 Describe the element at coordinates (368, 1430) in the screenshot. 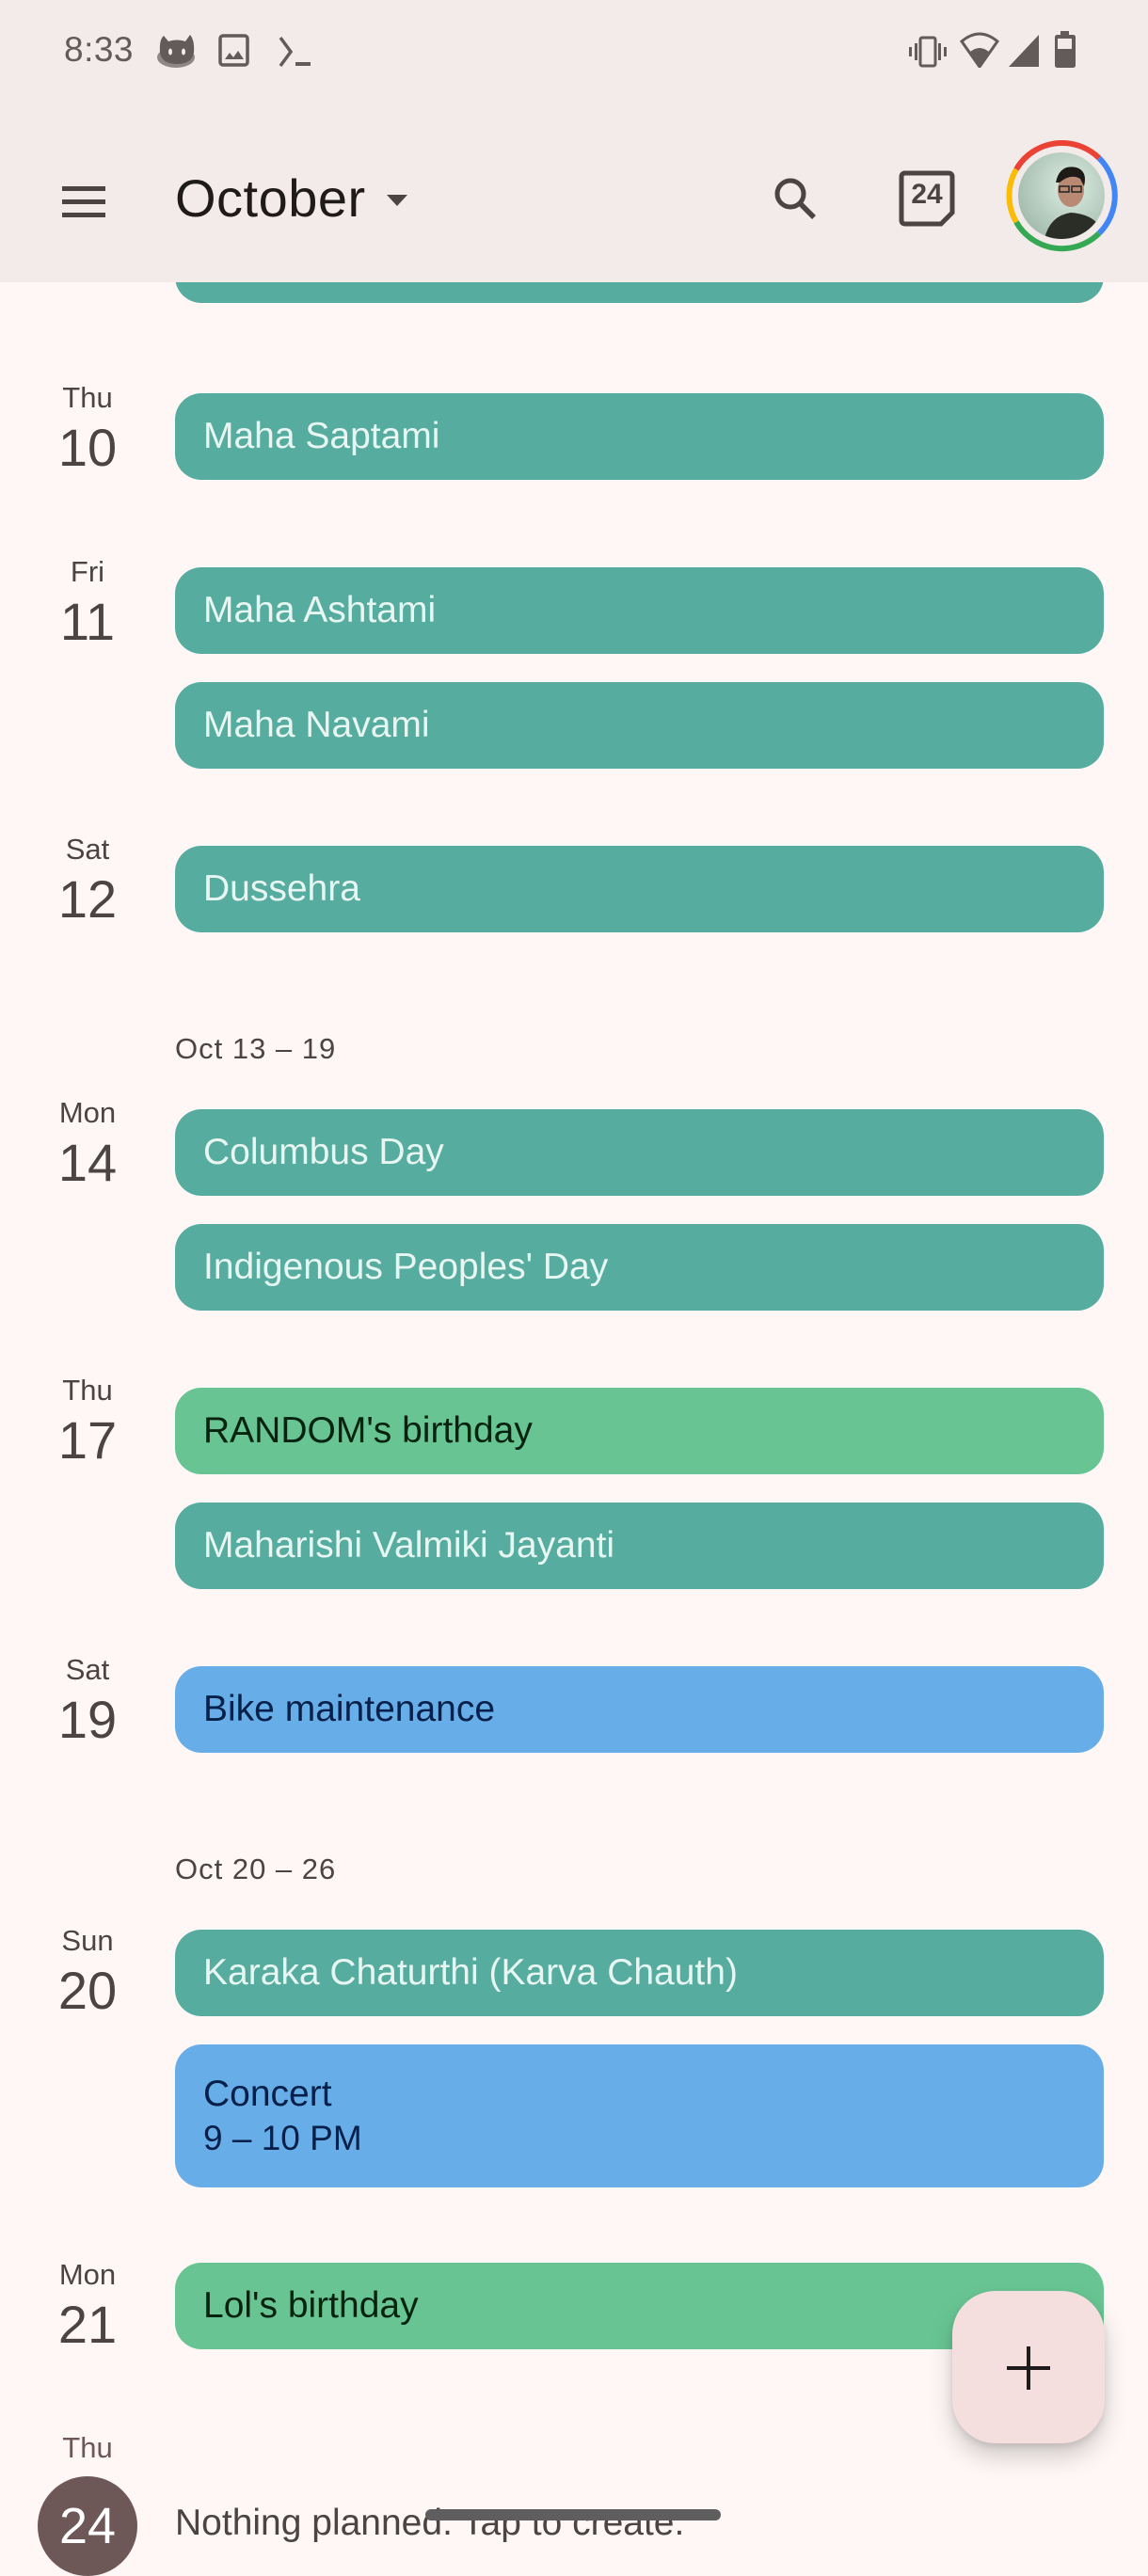

I see `event-title: RANDOM's birthday` at that location.